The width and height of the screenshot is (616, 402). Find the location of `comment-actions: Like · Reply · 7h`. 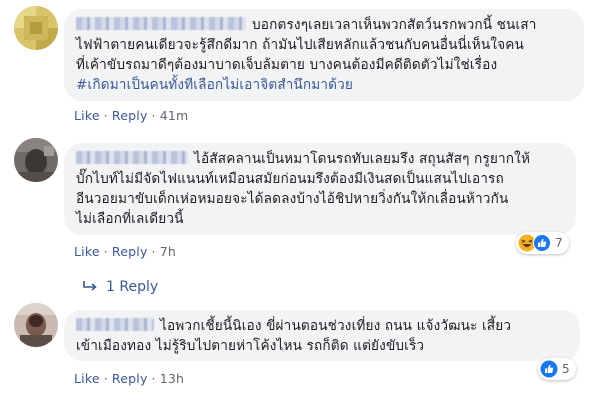

comment-actions: Like · Reply · 7h is located at coordinates (125, 251).